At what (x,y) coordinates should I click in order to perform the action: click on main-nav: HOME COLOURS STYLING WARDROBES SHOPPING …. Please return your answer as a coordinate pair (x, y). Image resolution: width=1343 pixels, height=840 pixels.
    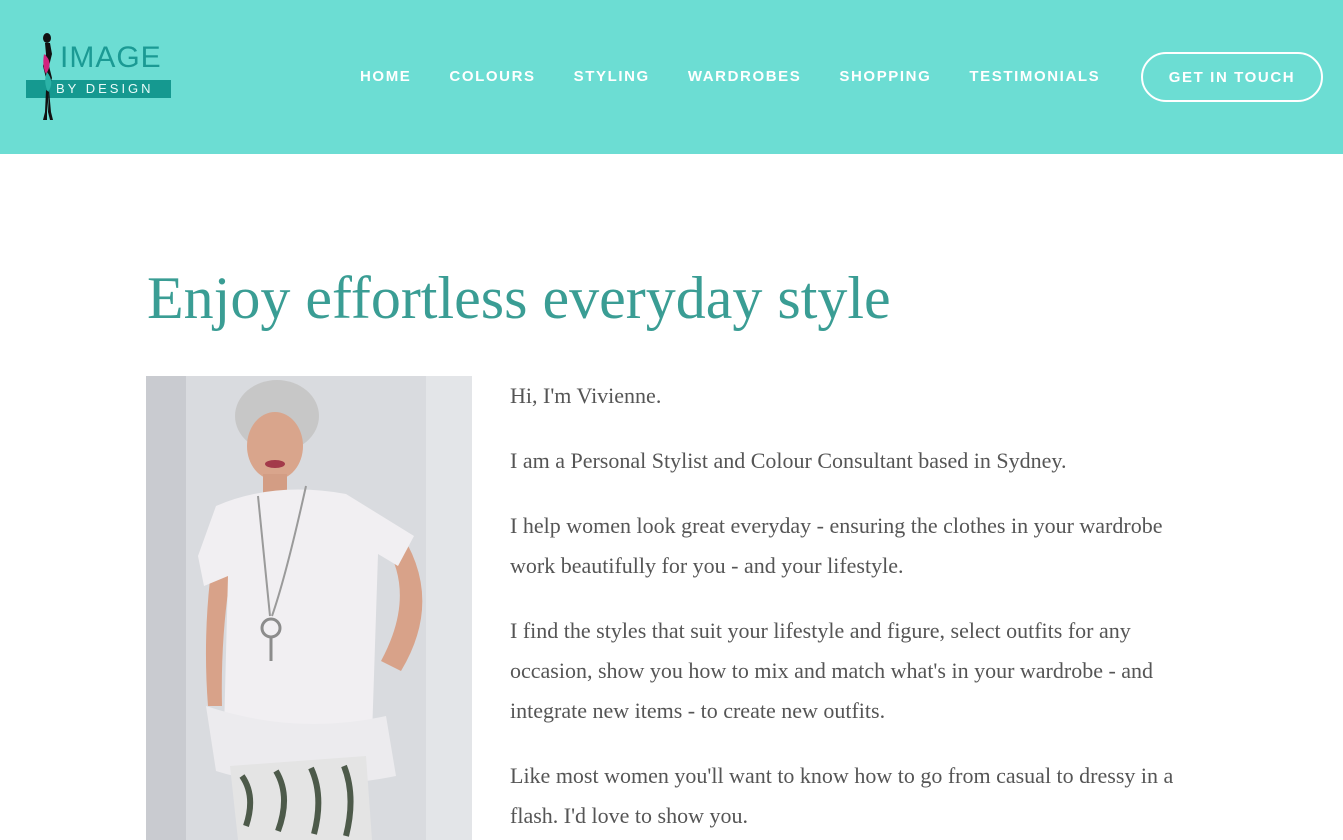
    Looking at the image, I should click on (749, 77).